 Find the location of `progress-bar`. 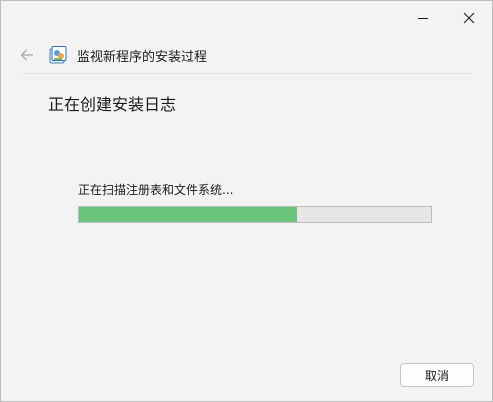

progress-bar is located at coordinates (255, 214).